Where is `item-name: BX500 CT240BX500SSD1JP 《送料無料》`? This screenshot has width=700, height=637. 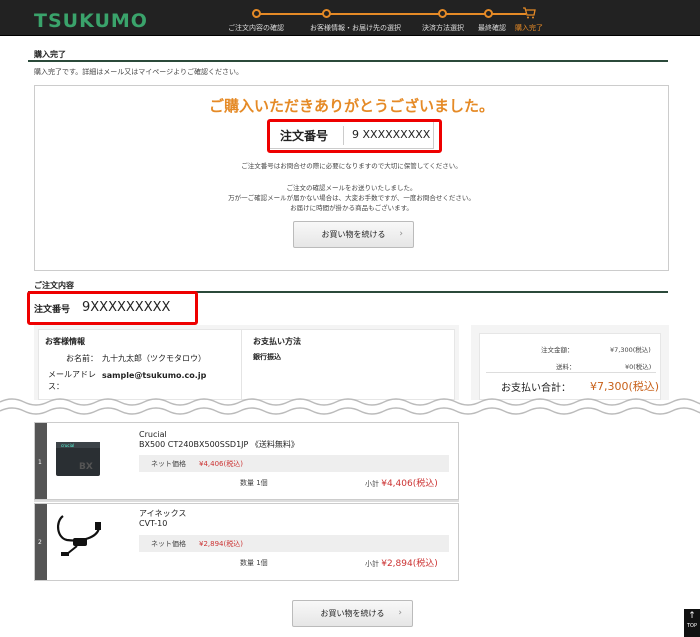
item-name: BX500 CT240BX500SSD1JP 《送料無料》 is located at coordinates (219, 445).